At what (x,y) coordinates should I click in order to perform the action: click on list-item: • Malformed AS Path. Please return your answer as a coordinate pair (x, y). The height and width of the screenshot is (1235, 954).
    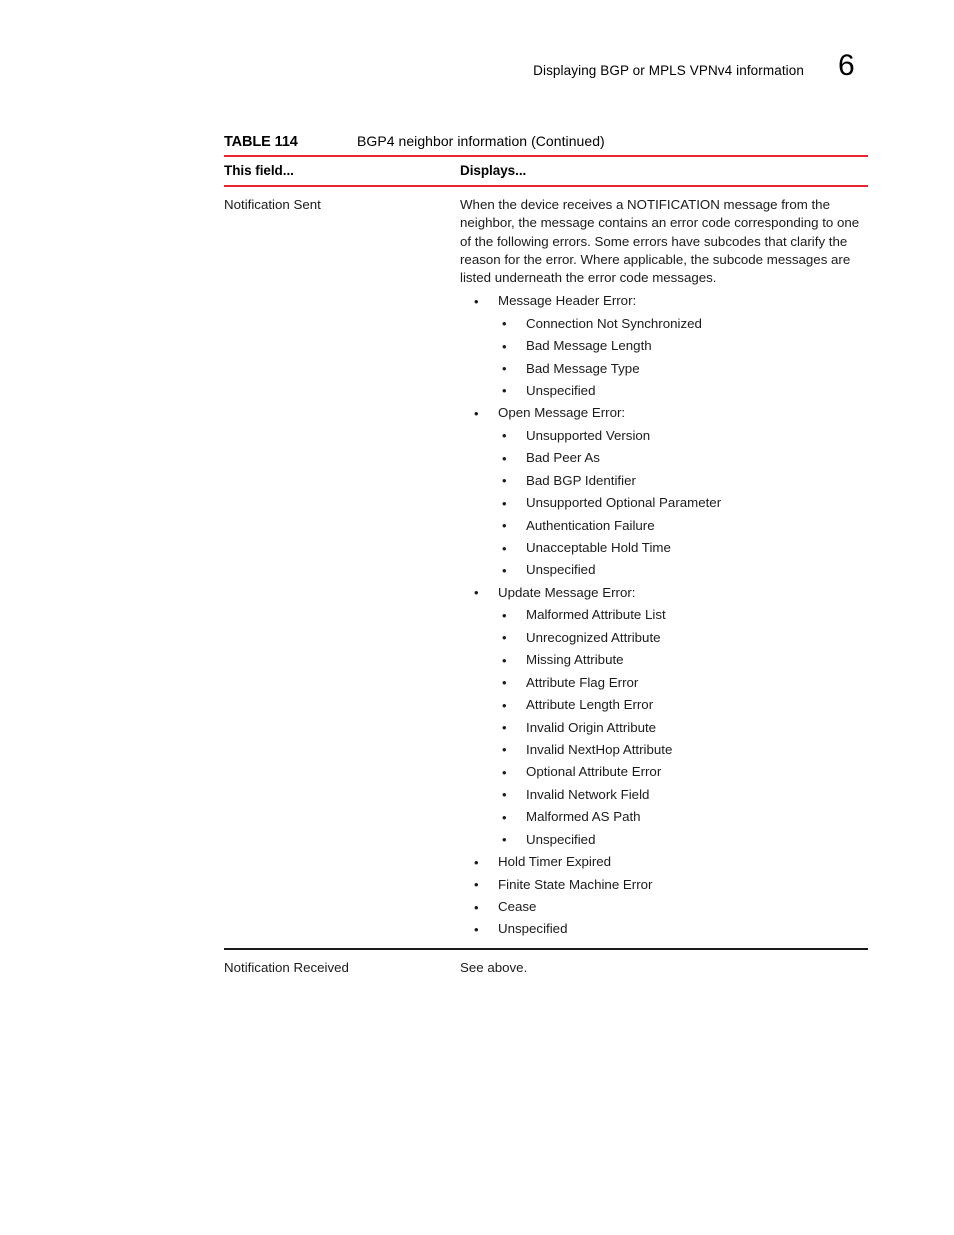
    Looking at the image, I should click on (683, 817).